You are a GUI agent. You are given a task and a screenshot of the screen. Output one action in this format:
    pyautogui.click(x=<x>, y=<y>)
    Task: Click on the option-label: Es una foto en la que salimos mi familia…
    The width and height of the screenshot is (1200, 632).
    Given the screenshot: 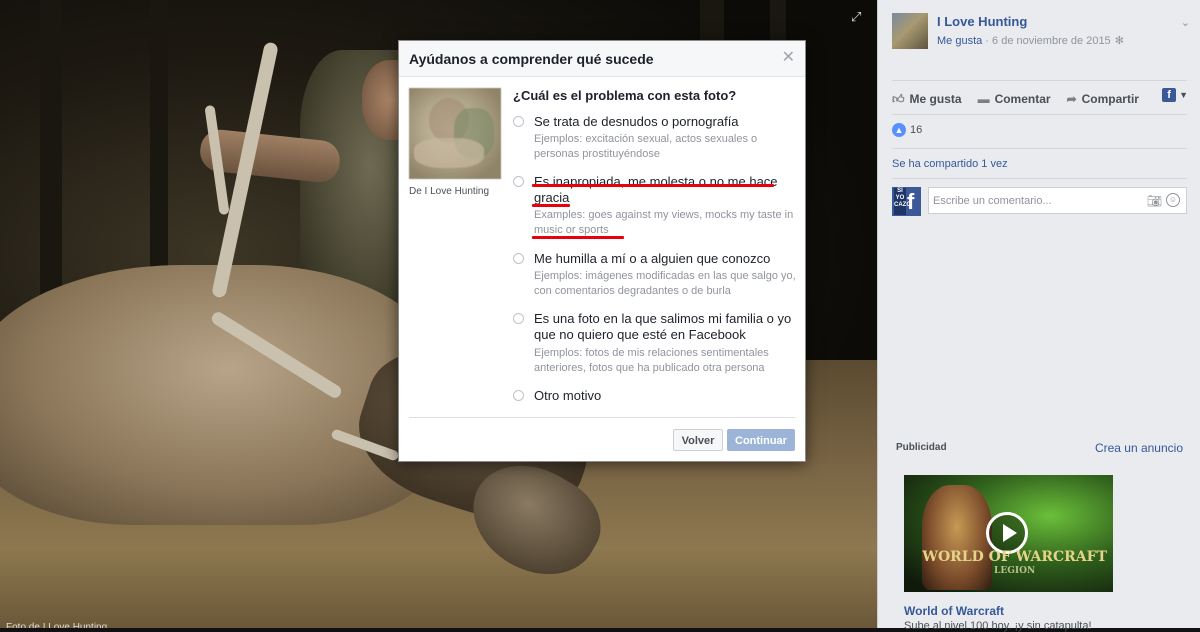 What is the action you would take?
    pyautogui.click(x=663, y=326)
    